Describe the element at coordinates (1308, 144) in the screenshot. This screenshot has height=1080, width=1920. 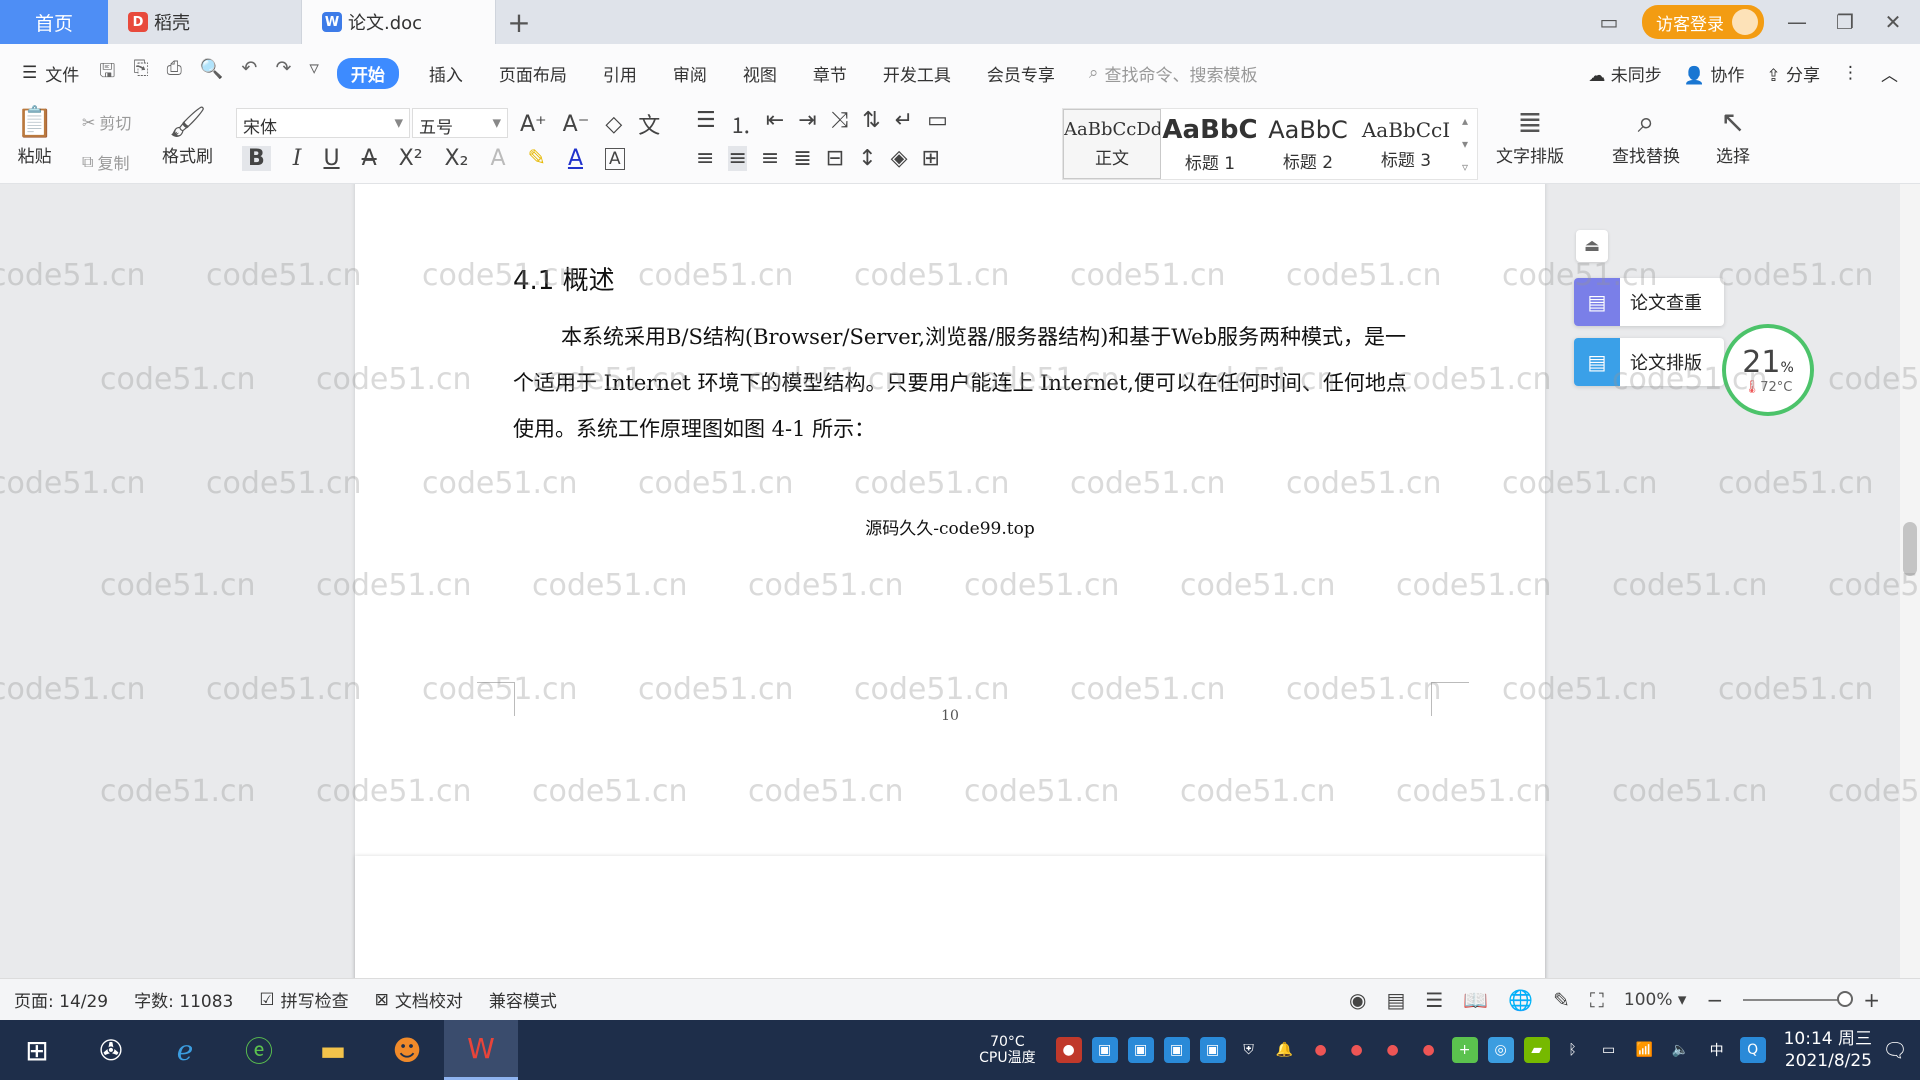
I see `style-heading-2: AaBbC 标题 2` at that location.